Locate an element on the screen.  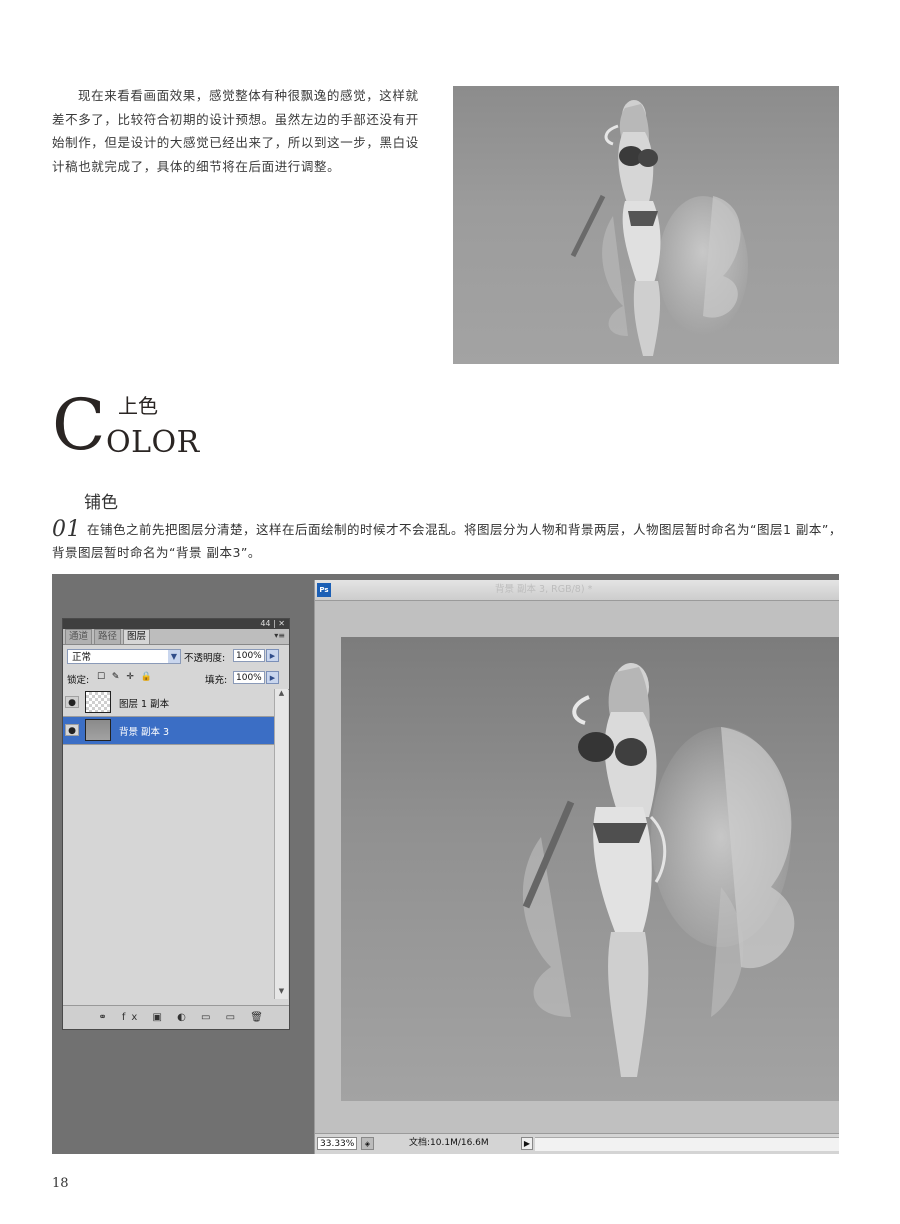
layer-row: ● 图层 1 副本 is located at coordinates (168, 703).